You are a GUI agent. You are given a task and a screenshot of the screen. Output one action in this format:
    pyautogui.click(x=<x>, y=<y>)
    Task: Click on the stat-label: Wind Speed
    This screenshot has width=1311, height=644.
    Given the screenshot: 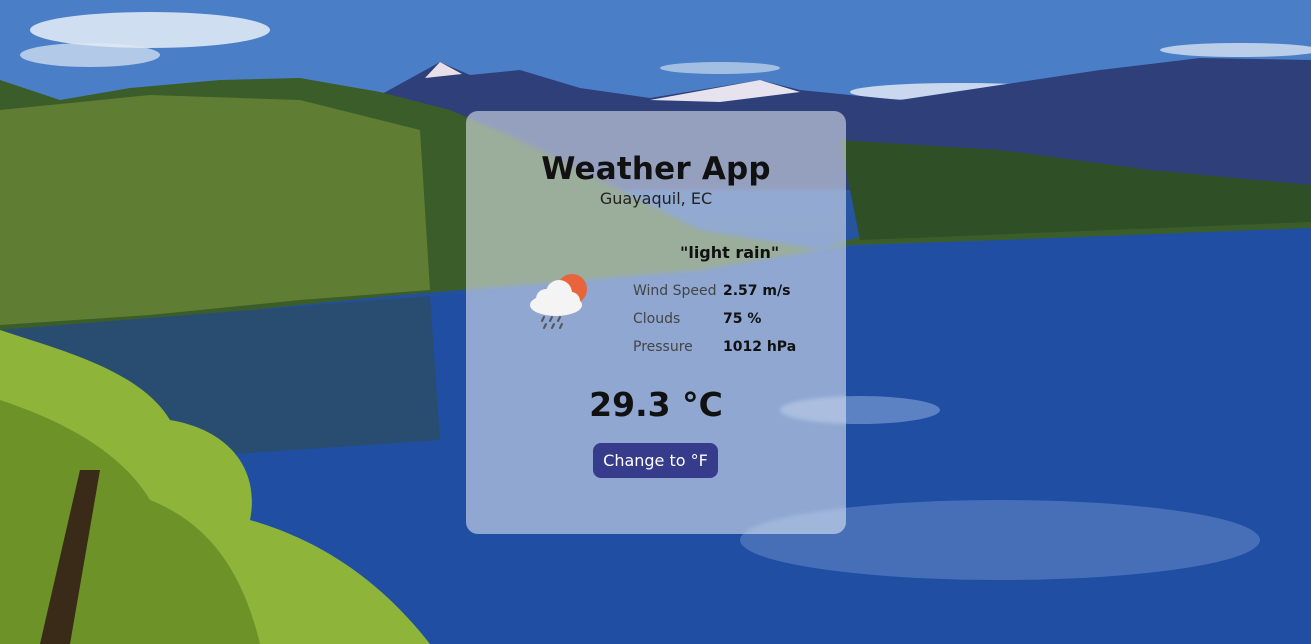 What is the action you would take?
    pyautogui.click(x=675, y=291)
    